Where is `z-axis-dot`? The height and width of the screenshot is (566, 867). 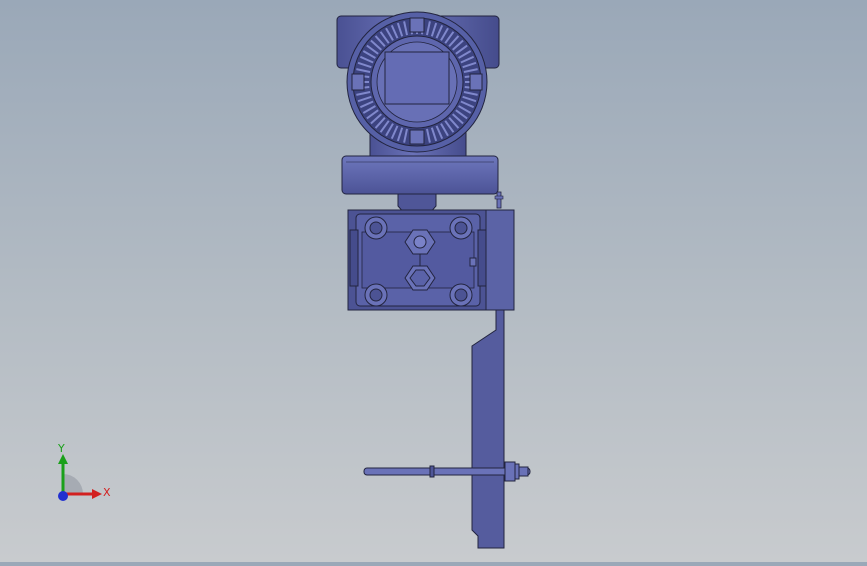
z-axis-dot is located at coordinates (63, 496).